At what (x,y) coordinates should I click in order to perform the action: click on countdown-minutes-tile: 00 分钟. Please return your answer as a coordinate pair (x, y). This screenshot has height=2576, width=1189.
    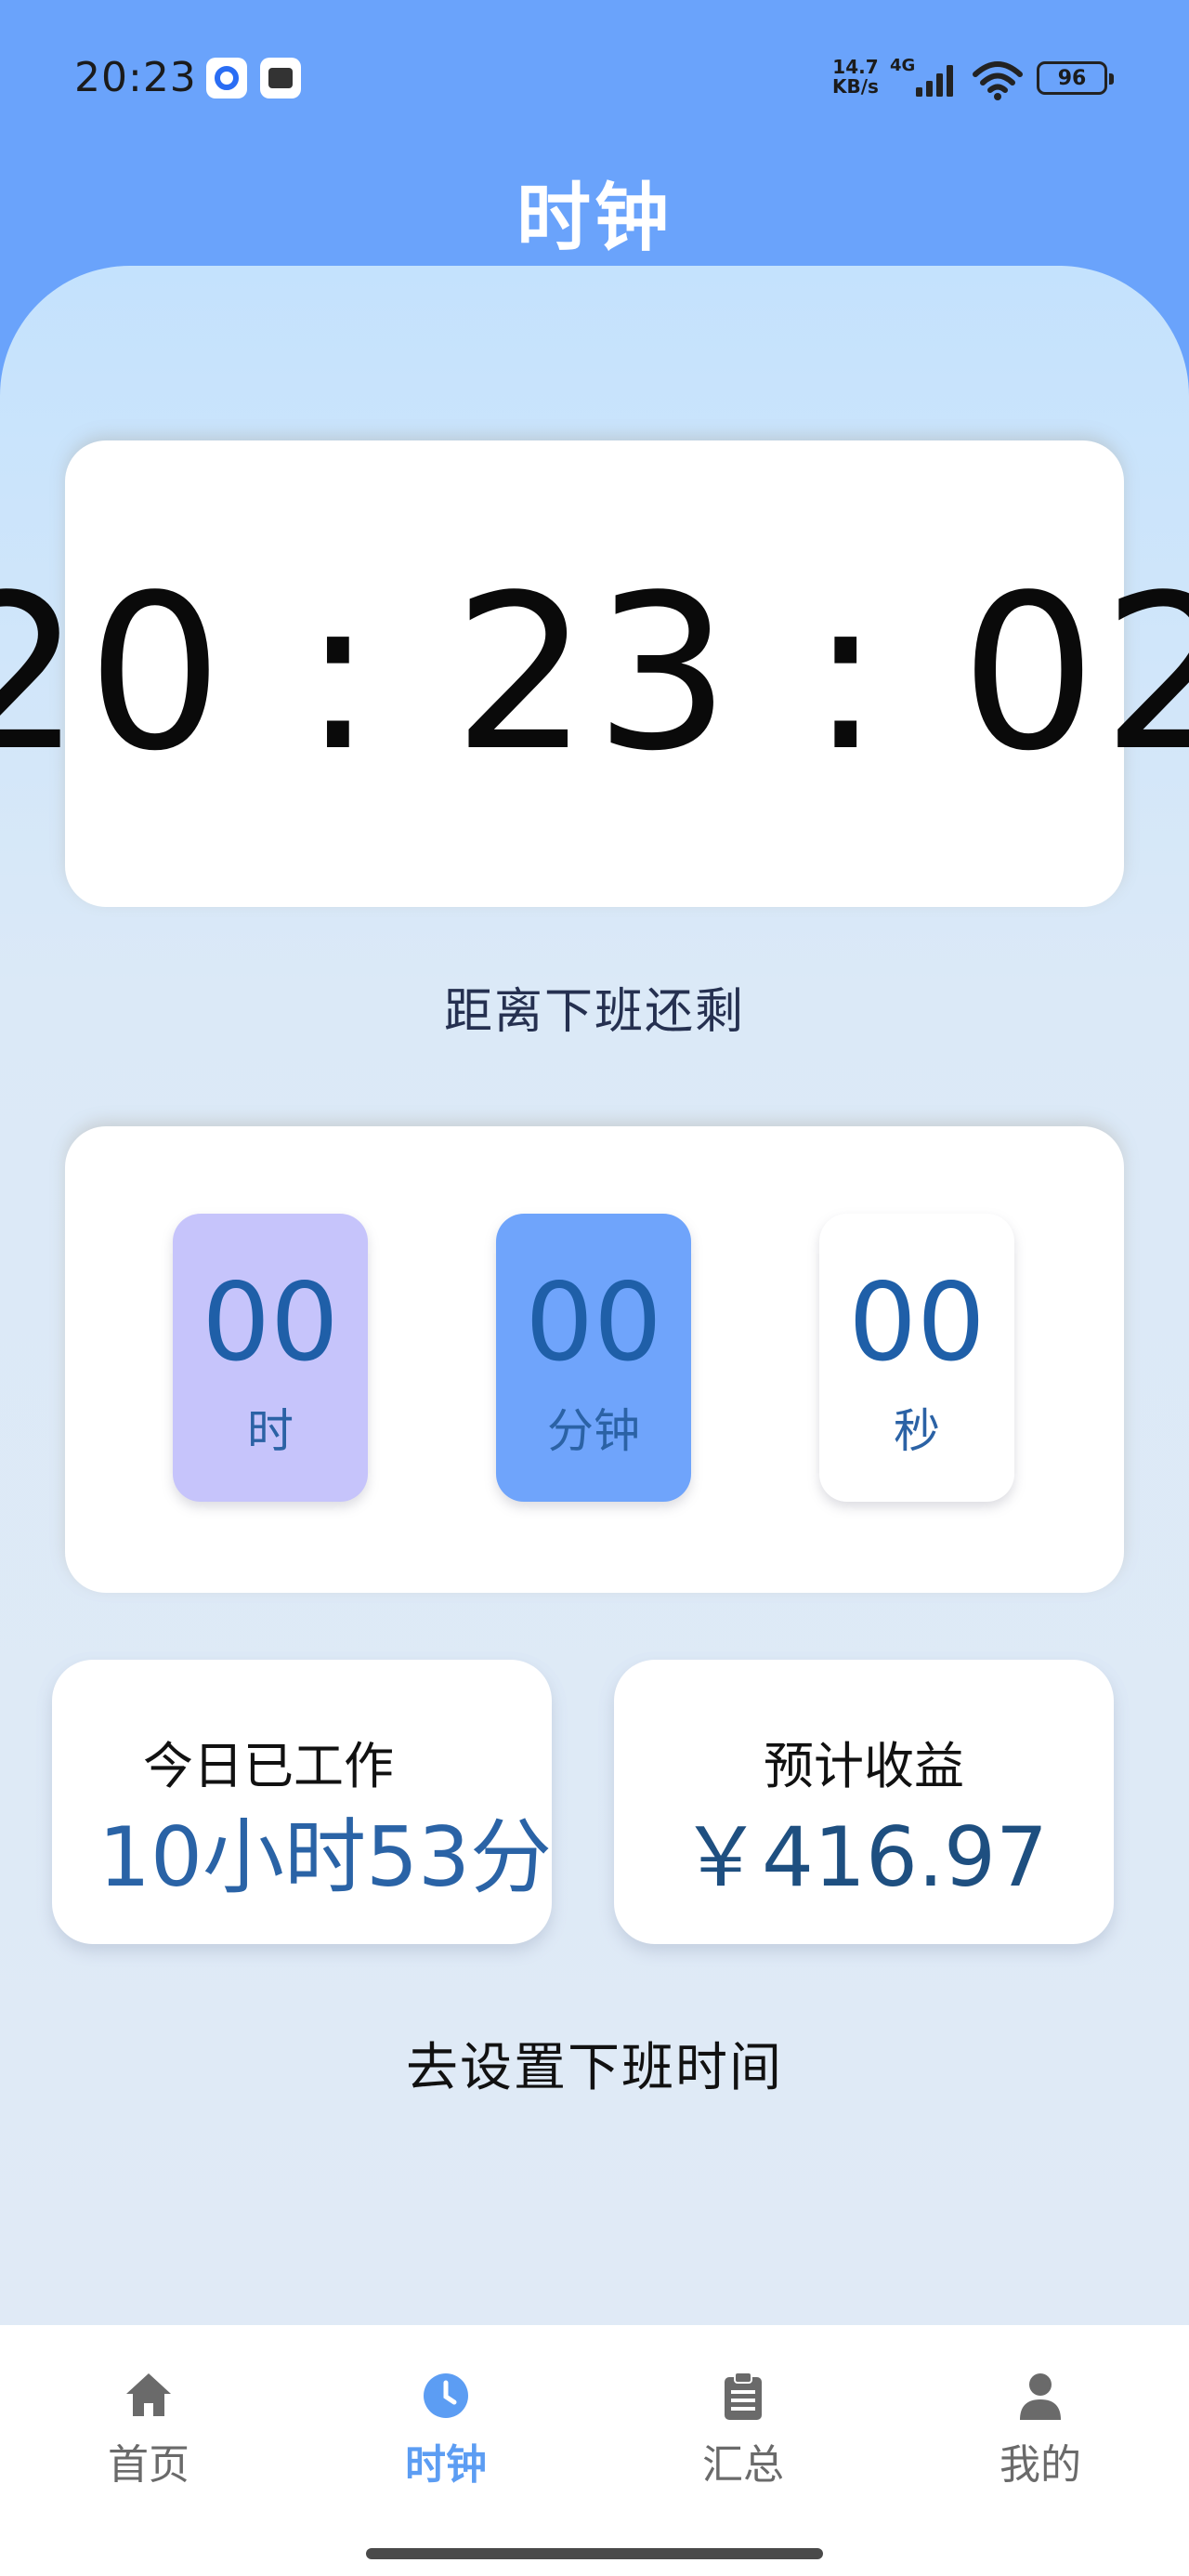
    Looking at the image, I should click on (593, 1358).